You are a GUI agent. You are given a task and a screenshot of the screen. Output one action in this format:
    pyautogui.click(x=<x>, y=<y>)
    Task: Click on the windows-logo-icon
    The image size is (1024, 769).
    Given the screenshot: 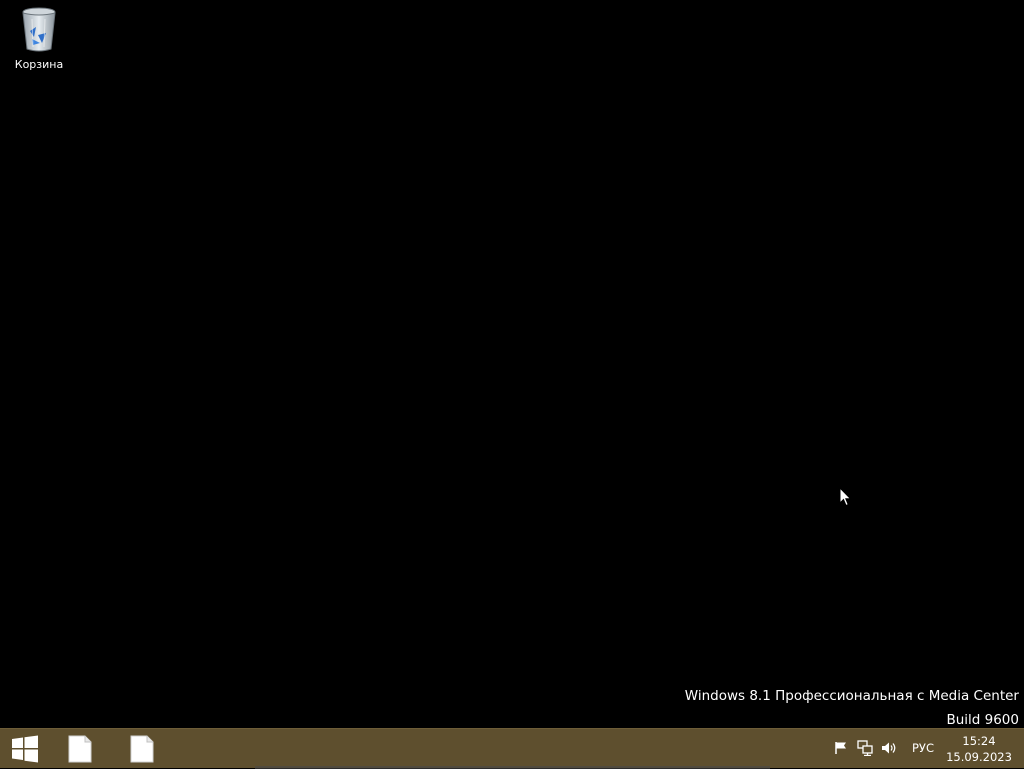 What is the action you would take?
    pyautogui.click(x=25, y=748)
    